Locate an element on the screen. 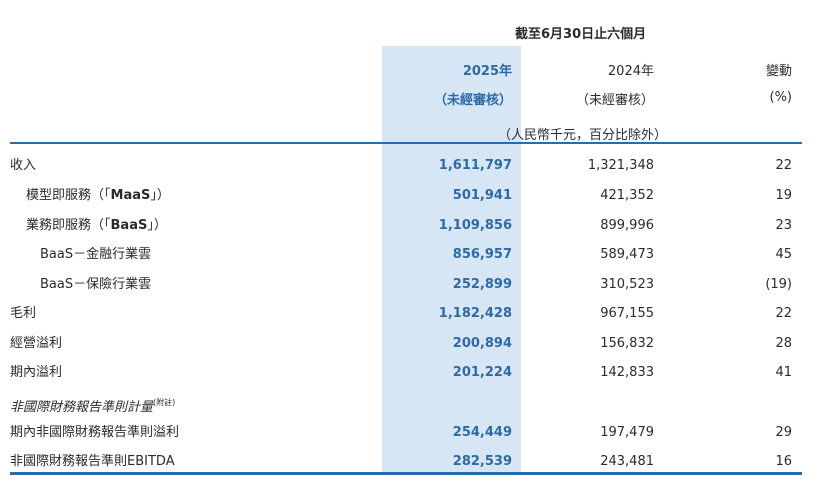 This screenshot has width=830, height=483. value-2024: 421,352 is located at coordinates (627, 195).